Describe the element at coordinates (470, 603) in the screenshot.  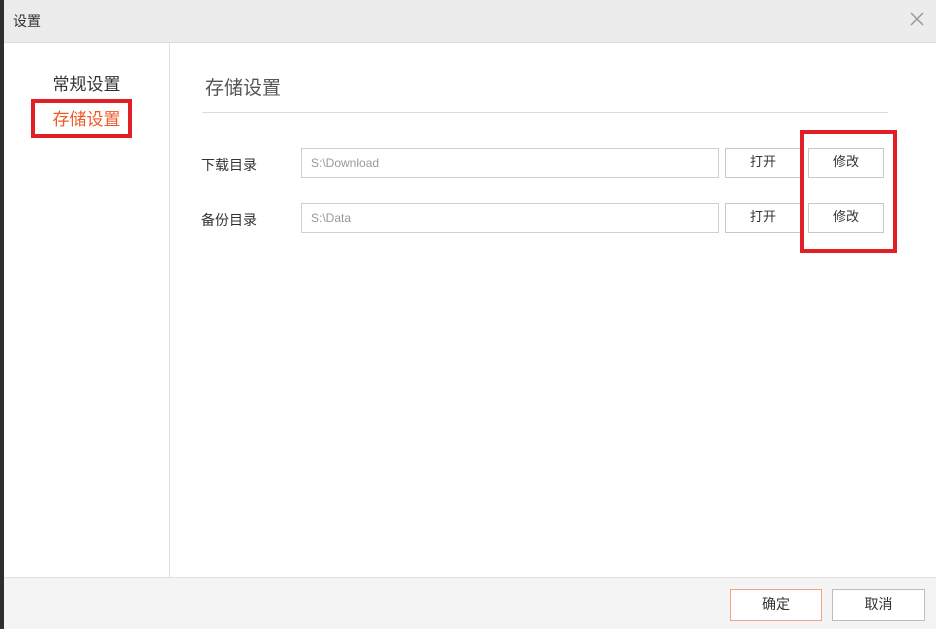
I see `dialog-footer: 确定 取消` at that location.